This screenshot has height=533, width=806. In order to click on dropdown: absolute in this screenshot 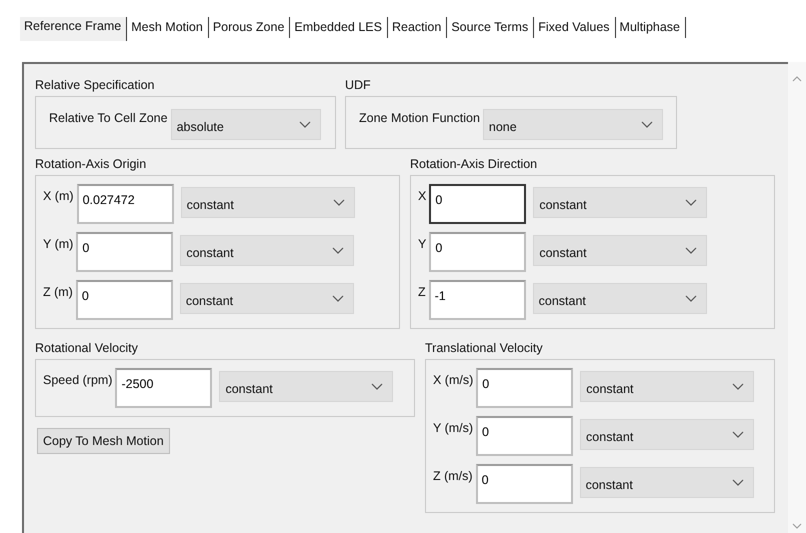, I will do `click(245, 124)`.